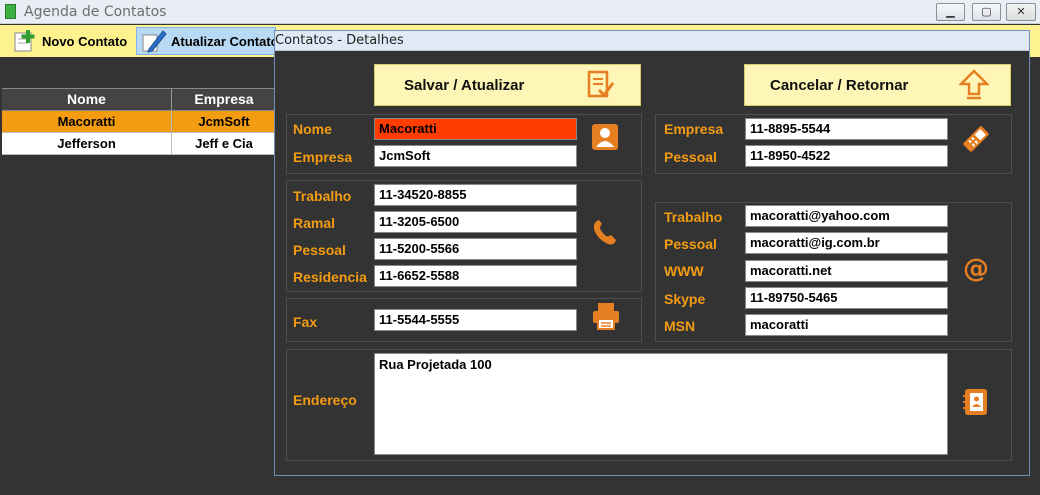 The image size is (1040, 495). I want to click on column-header-nome: Nome, so click(87, 99).